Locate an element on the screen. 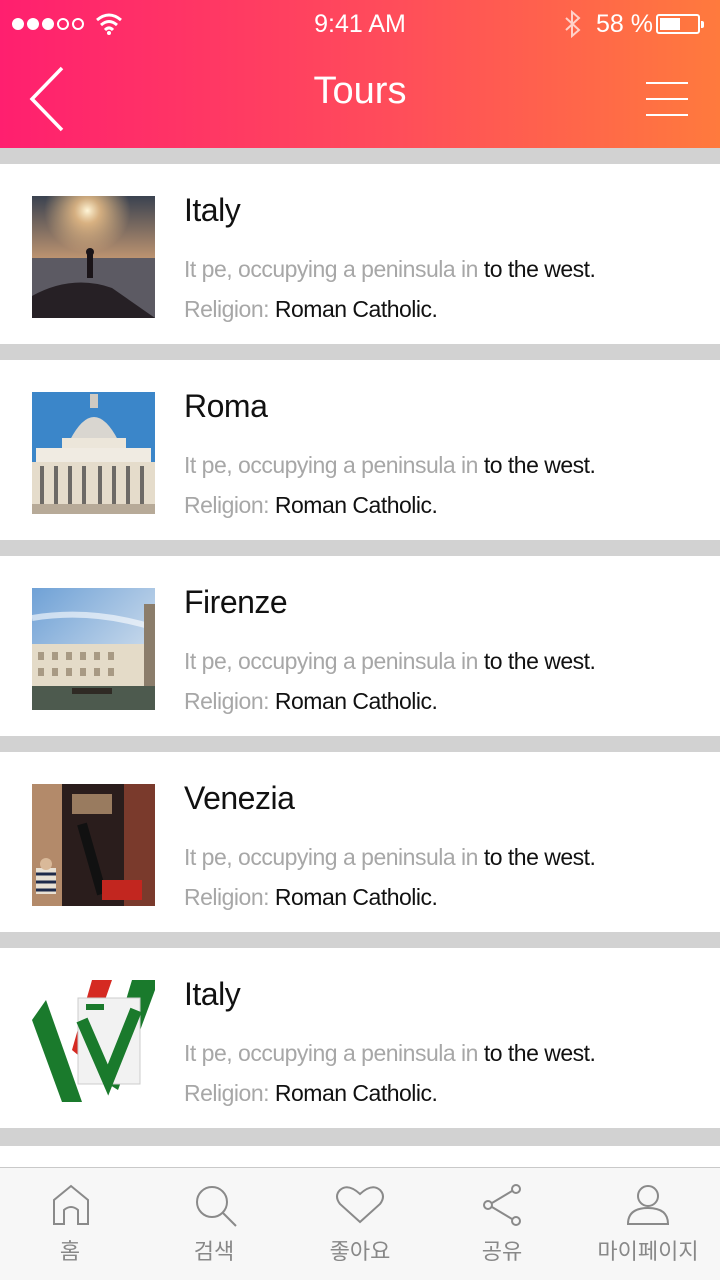  heart-icon is located at coordinates (360, 1205).